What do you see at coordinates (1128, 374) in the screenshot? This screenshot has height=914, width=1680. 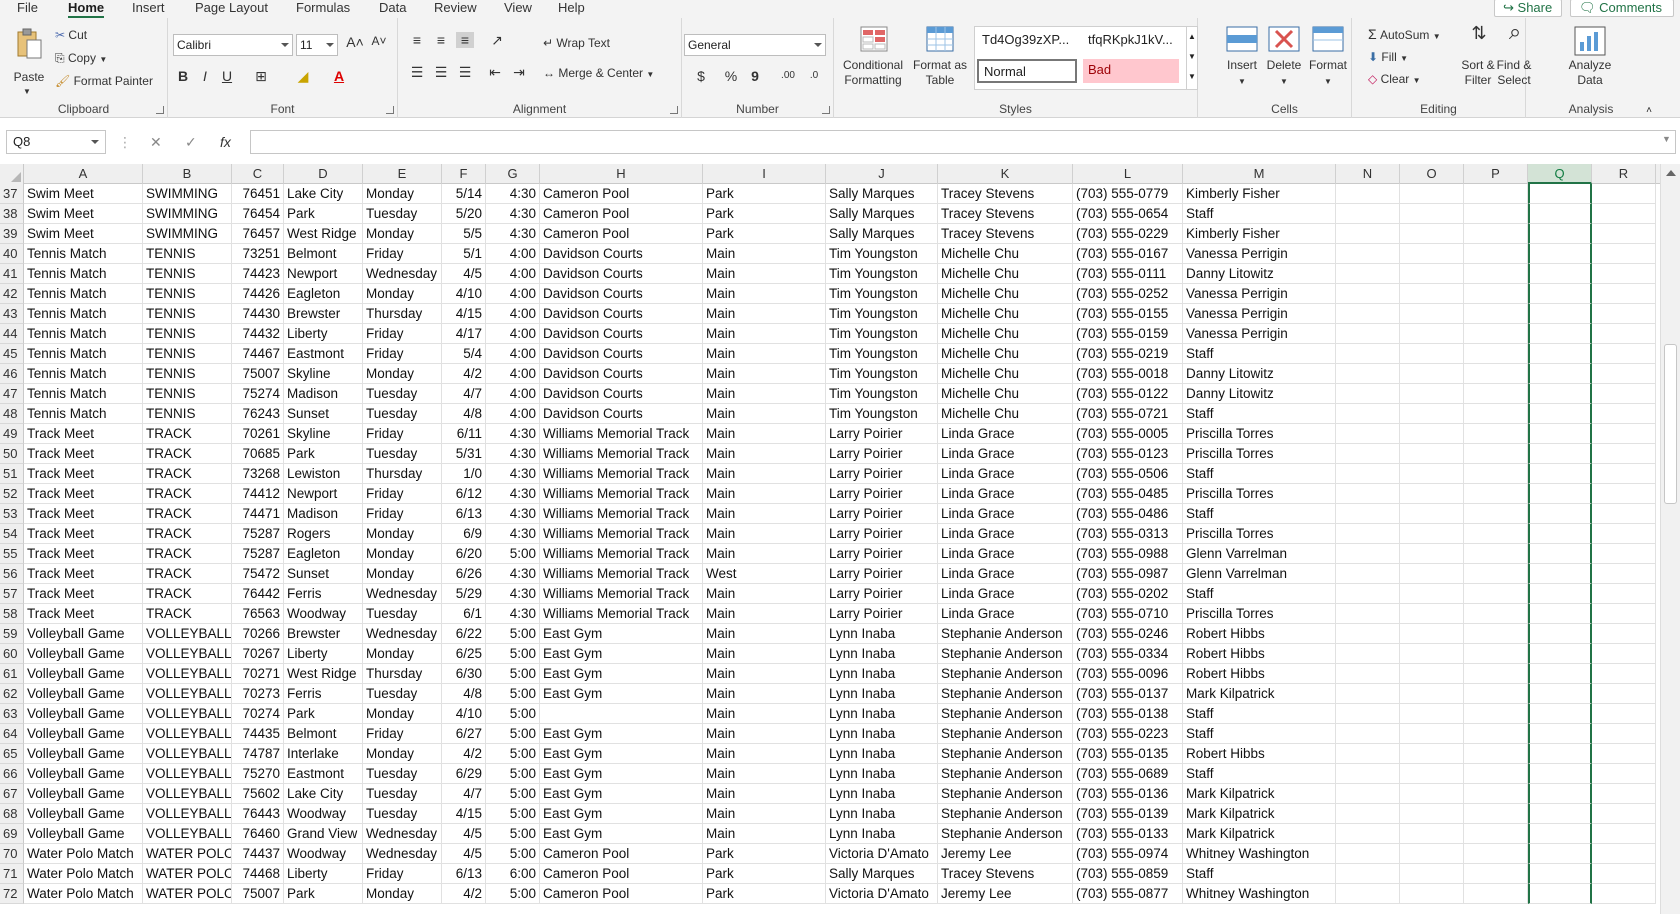 I see `cell-l46: (703) 555-0018` at bounding box center [1128, 374].